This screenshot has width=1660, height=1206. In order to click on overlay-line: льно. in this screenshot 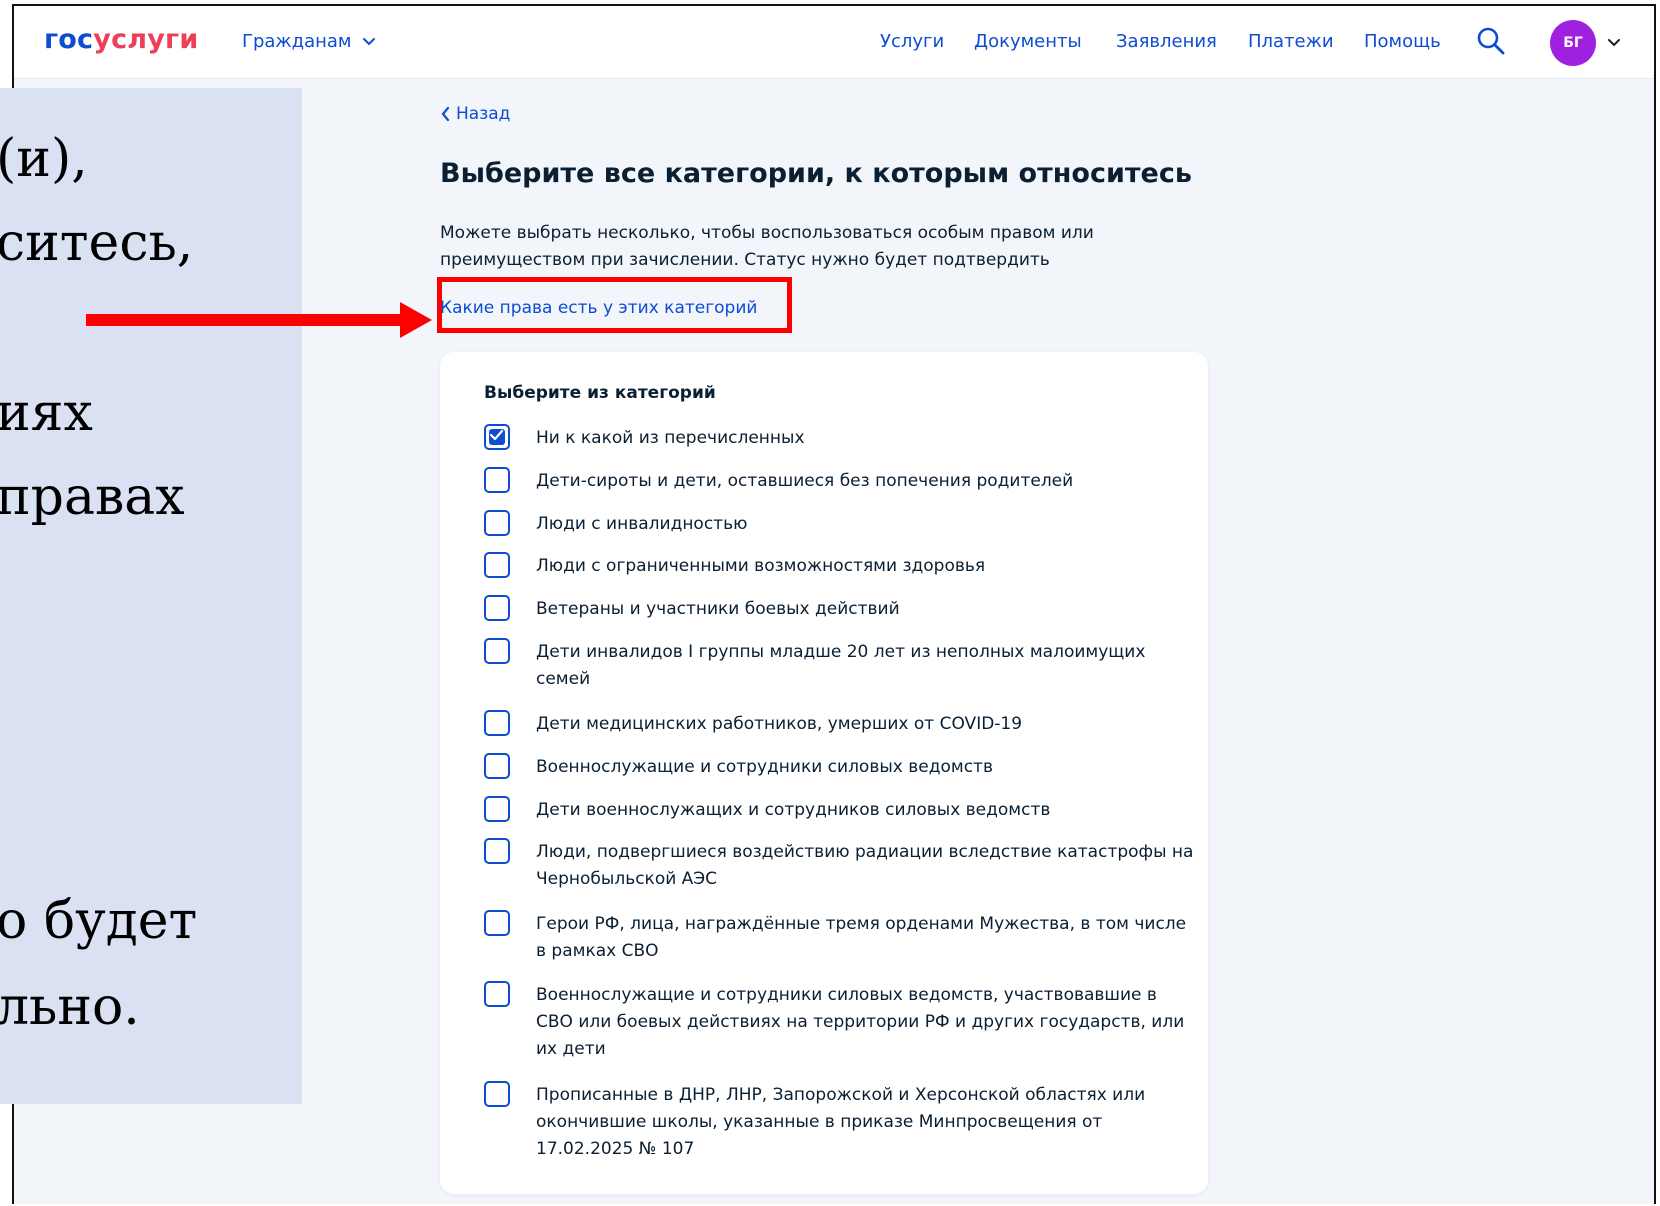, I will do `click(70, 1007)`.